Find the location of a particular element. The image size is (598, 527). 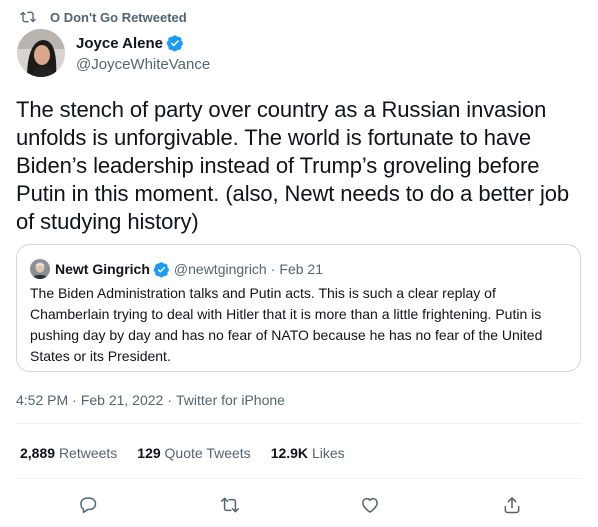

quoted-author-name: Newt Gingrich is located at coordinates (102, 269).